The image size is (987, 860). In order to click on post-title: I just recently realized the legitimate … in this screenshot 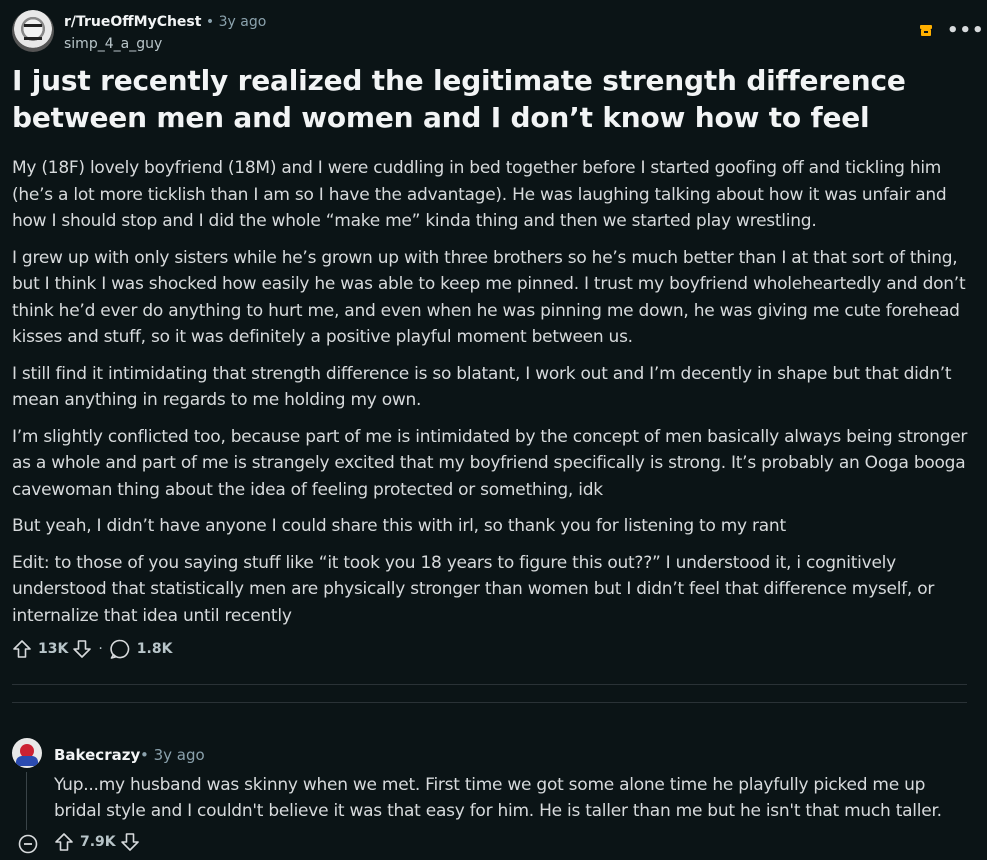, I will do `click(492, 99)`.